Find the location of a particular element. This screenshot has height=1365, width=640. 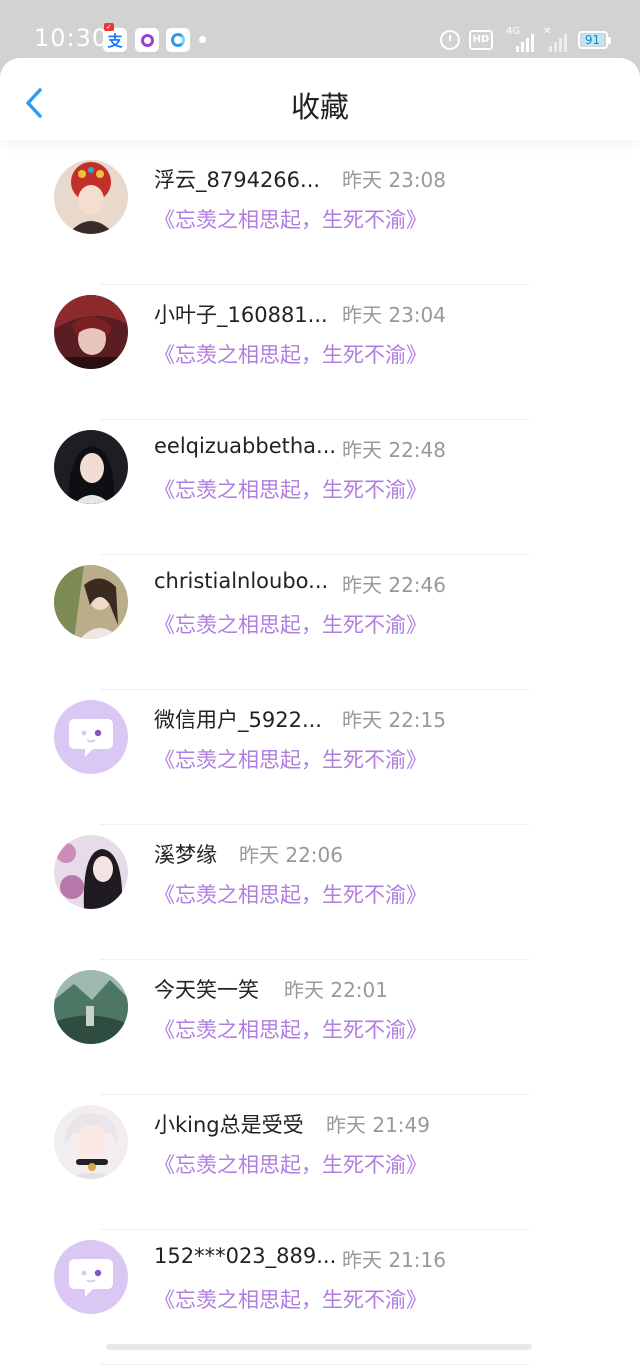

battery-icon: 91 is located at coordinates (594, 40).